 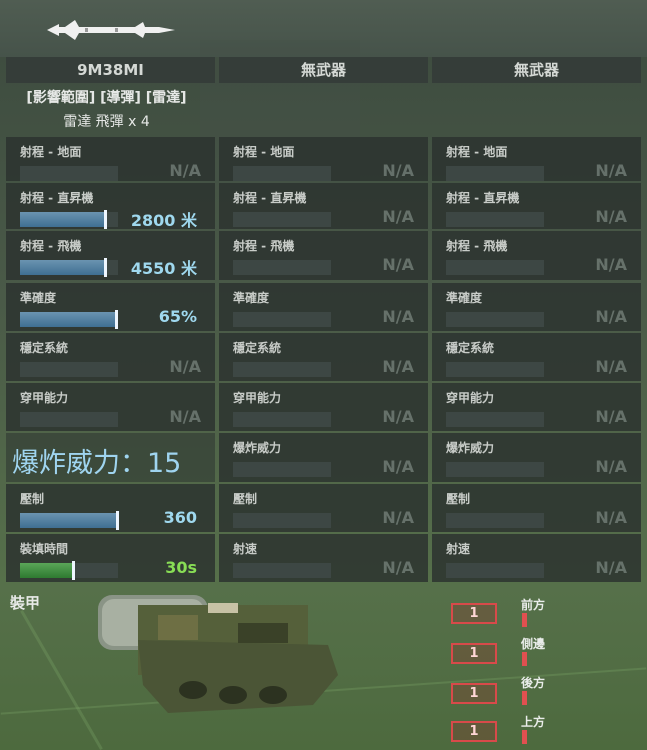 What do you see at coordinates (323, 255) in the screenshot?
I see `stat-cell: 射程 - 飛機 N/A` at bounding box center [323, 255].